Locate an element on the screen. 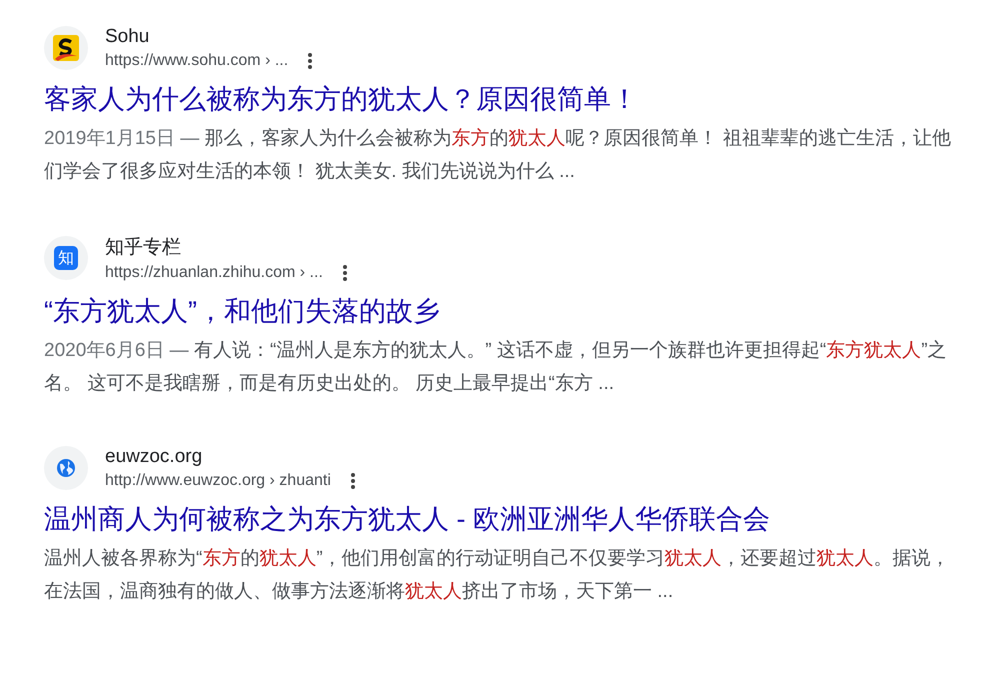 Image resolution: width=1000 pixels, height=693 pixels. logo-icon is located at coordinates (66, 48).